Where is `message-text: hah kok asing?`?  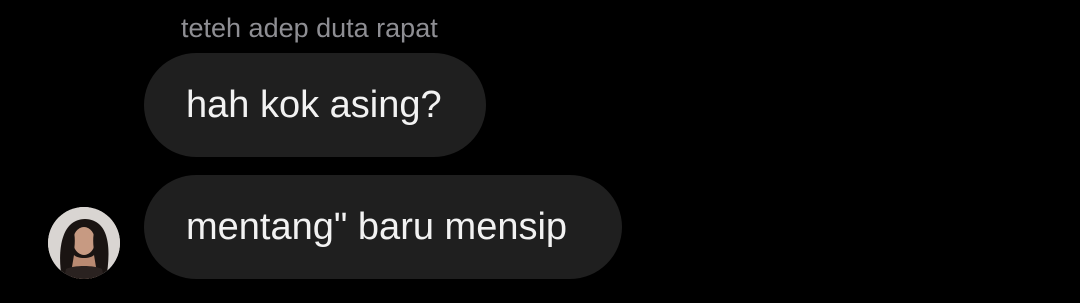
message-text: hah kok asing? is located at coordinates (314, 104).